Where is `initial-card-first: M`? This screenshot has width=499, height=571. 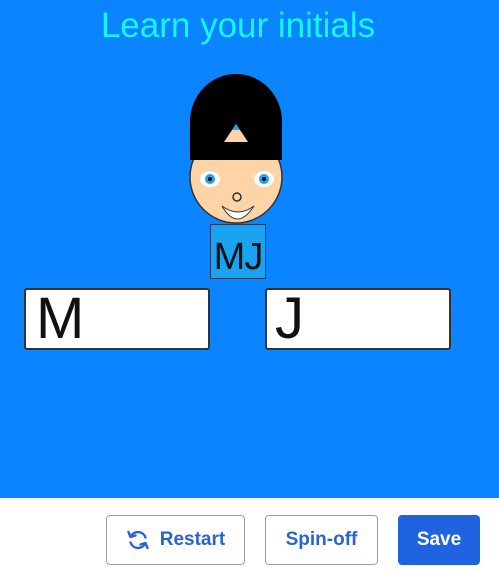
initial-card-first: M is located at coordinates (117, 319).